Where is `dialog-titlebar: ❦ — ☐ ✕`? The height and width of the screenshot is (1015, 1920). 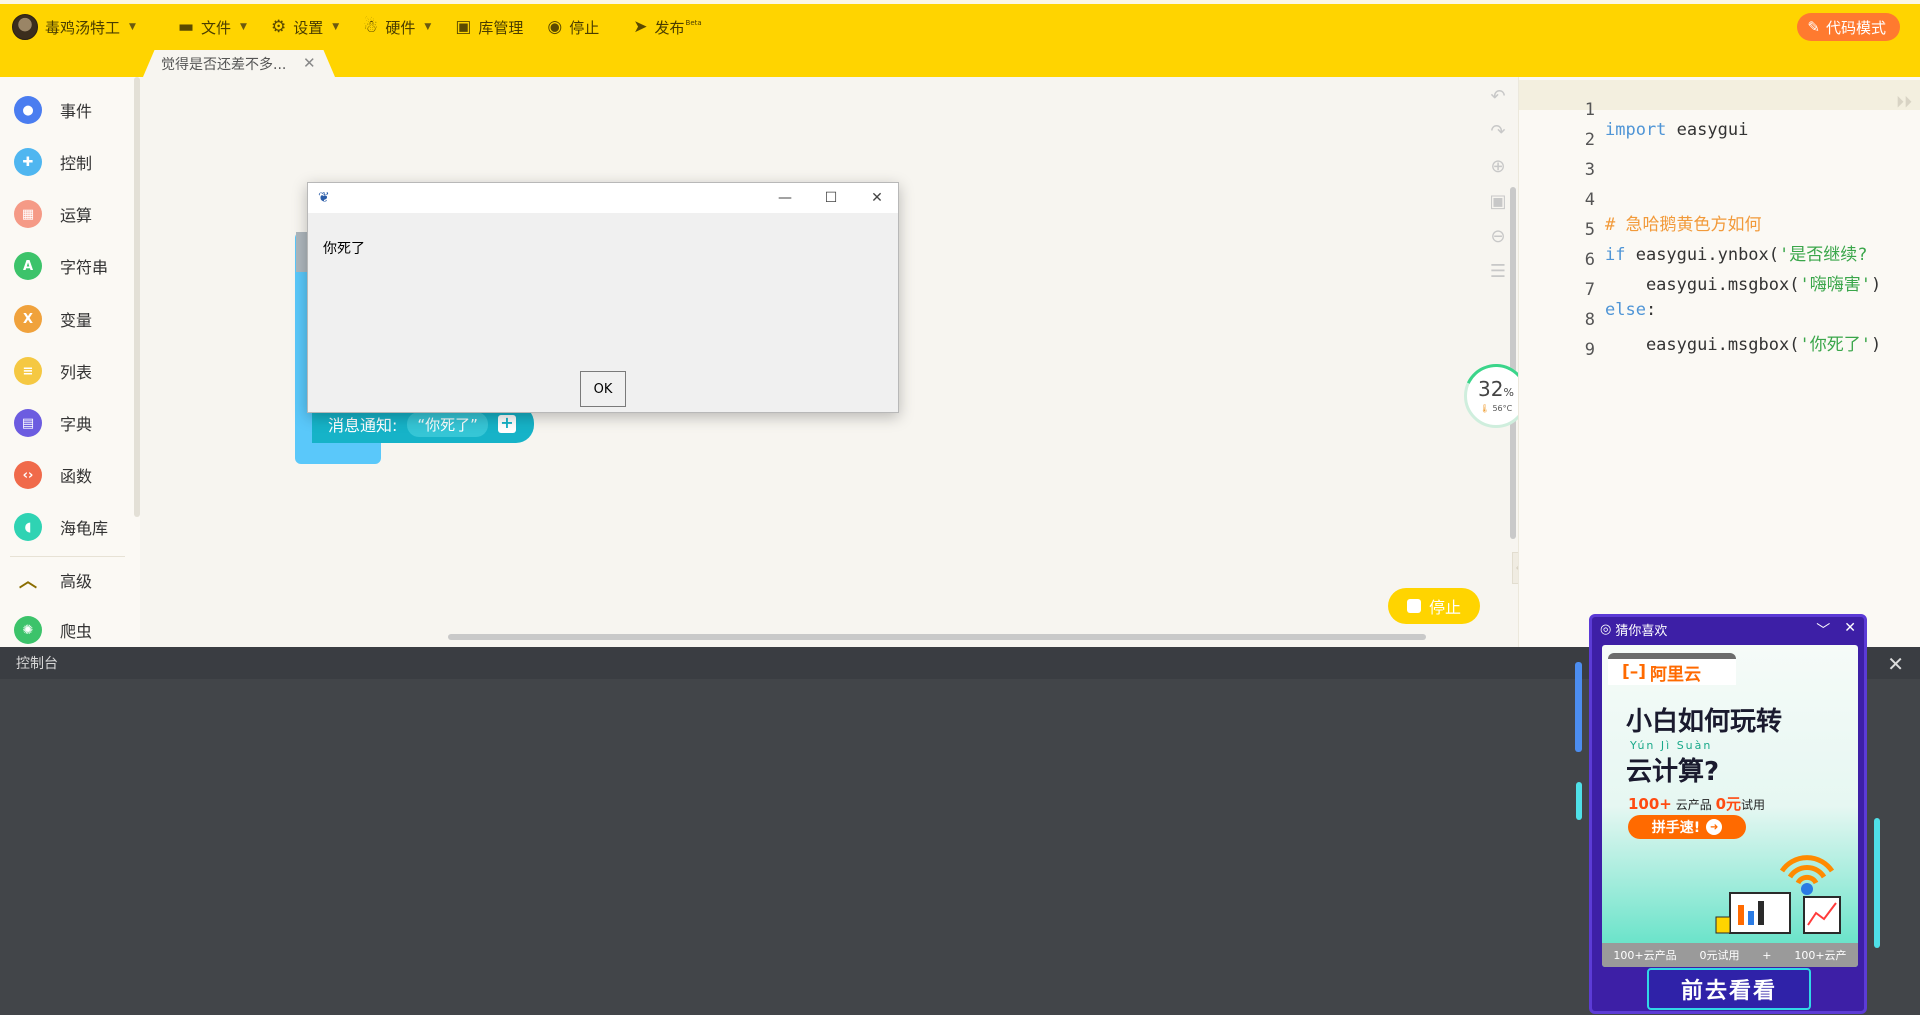 dialog-titlebar: ❦ — ☐ ✕ is located at coordinates (603, 198).